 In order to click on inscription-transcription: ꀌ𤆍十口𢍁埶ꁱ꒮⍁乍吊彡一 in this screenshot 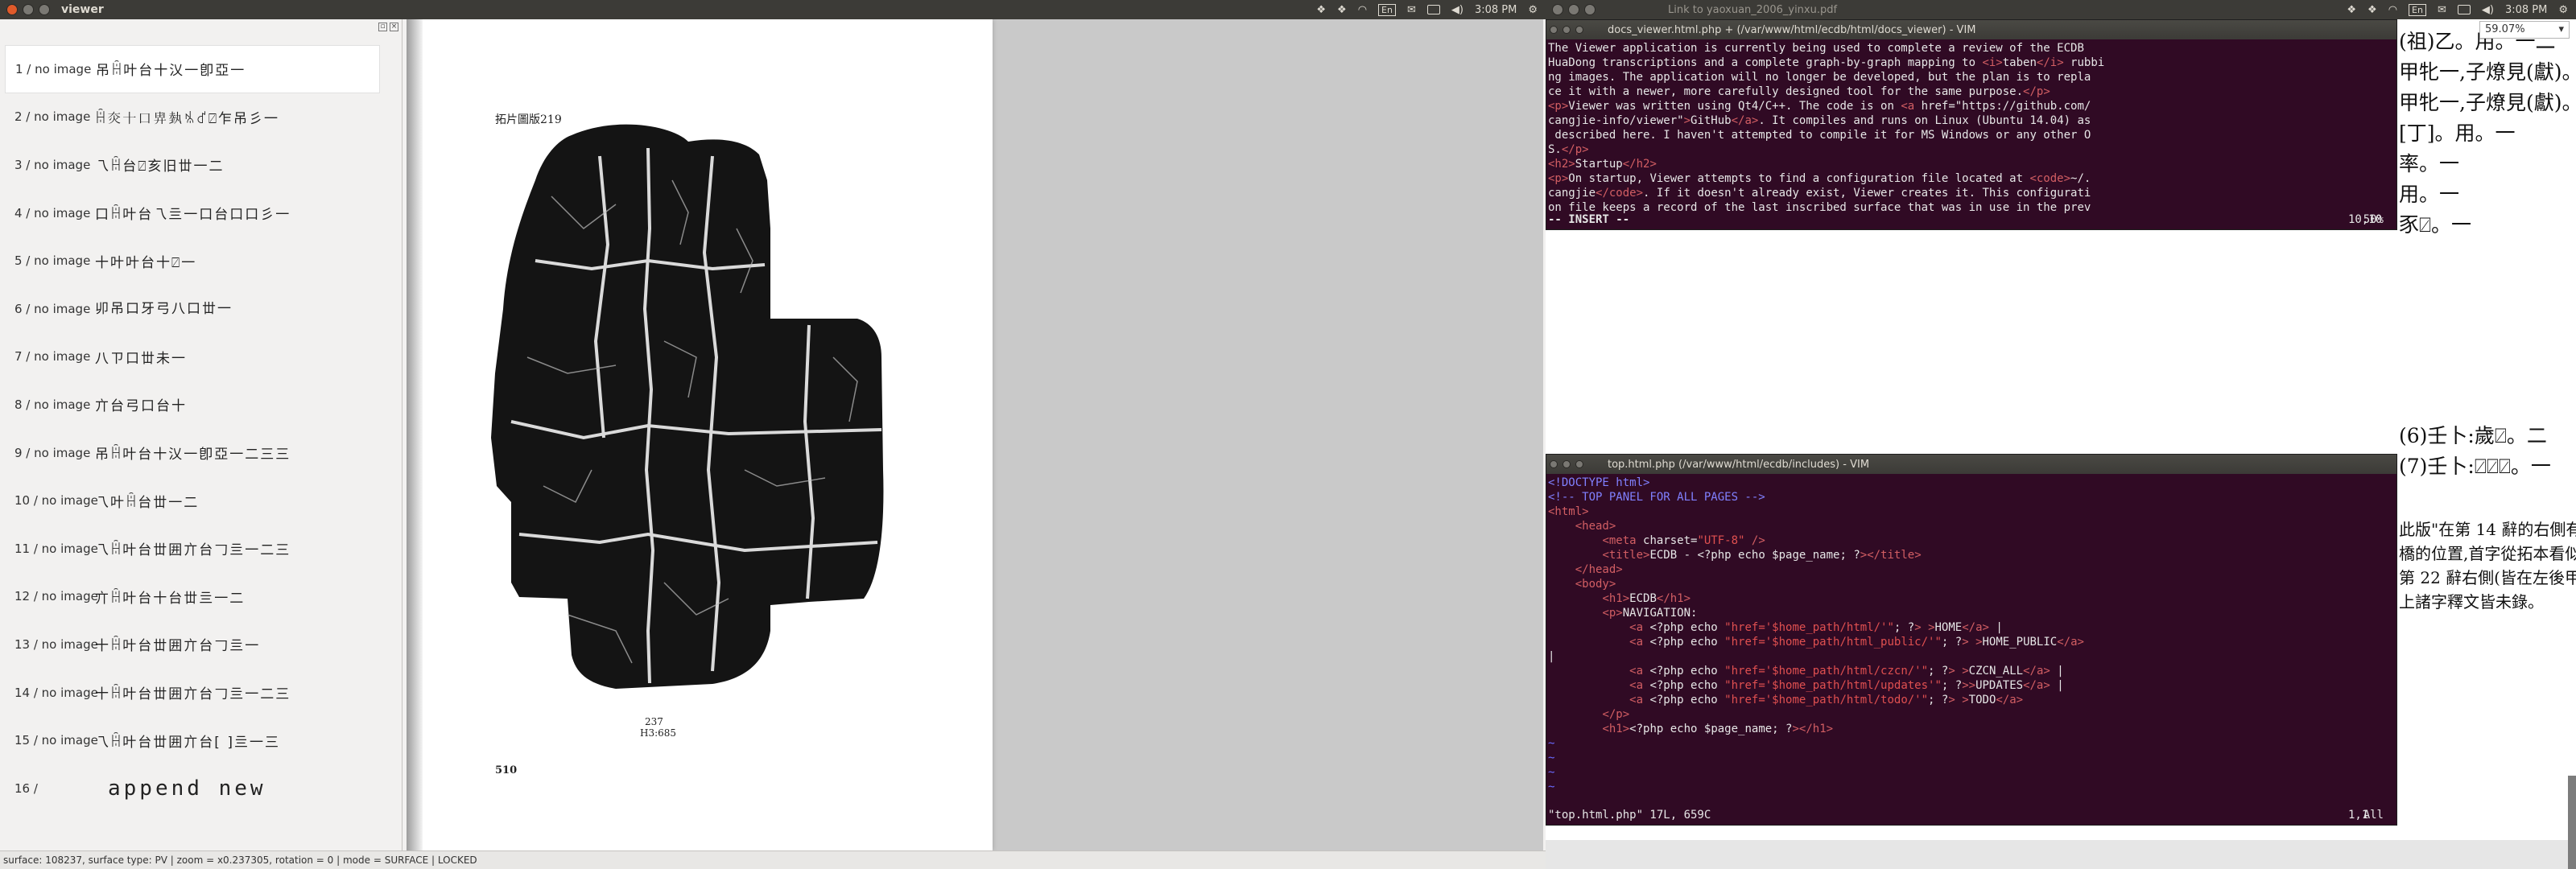, I will do `click(187, 118)`.